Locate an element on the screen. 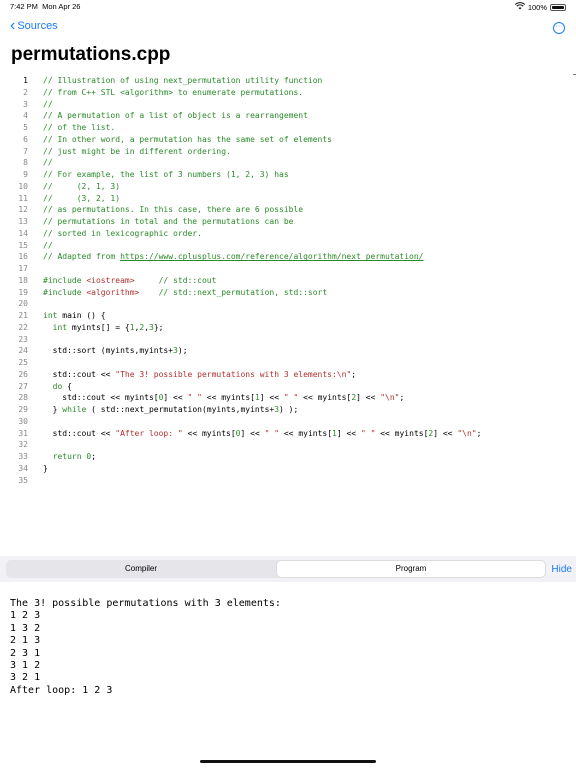 Image resolution: width=576 pixels, height=768 pixels. tab-program: Program is located at coordinates (411, 569).